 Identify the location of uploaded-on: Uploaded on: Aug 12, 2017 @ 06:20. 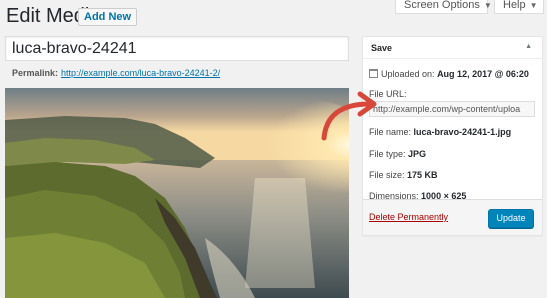
(449, 74).